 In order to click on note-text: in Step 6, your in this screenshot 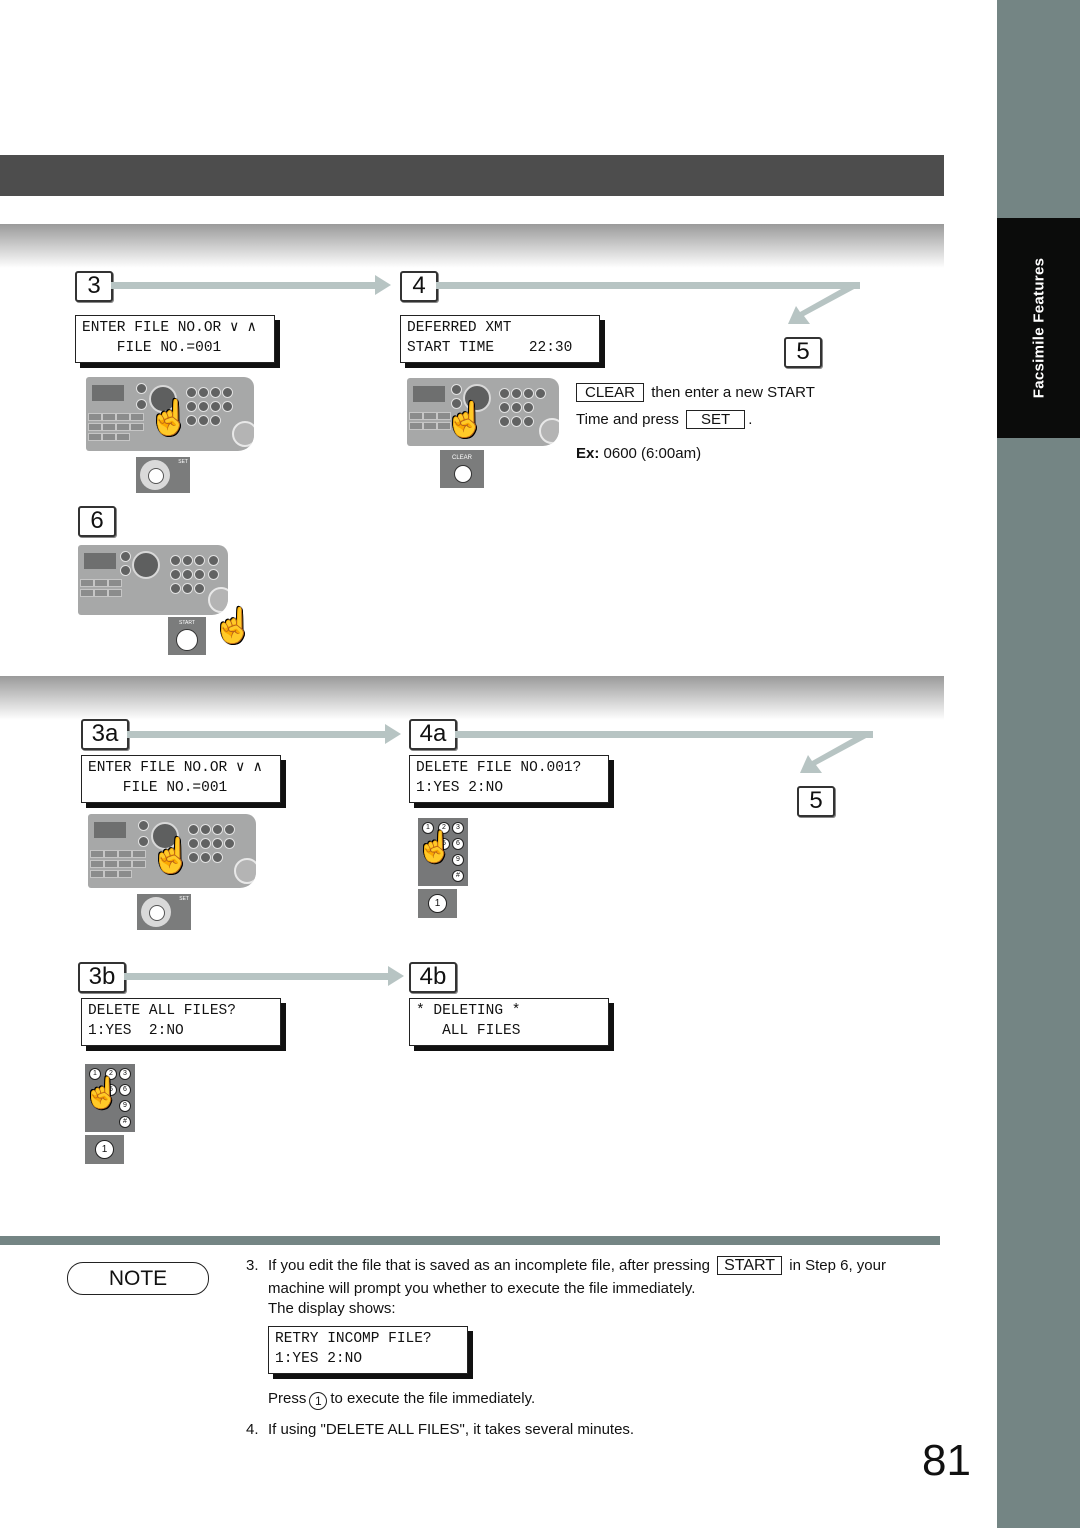, I will do `click(837, 1265)`.